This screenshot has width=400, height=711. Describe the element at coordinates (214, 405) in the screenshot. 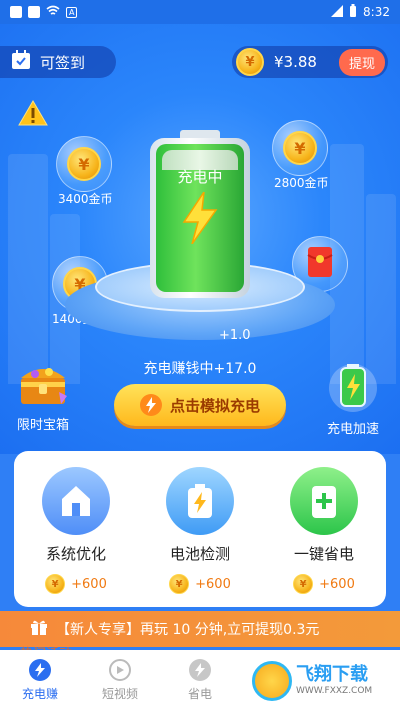

I see `simulate-charge-label: 点击模拟充电` at that location.